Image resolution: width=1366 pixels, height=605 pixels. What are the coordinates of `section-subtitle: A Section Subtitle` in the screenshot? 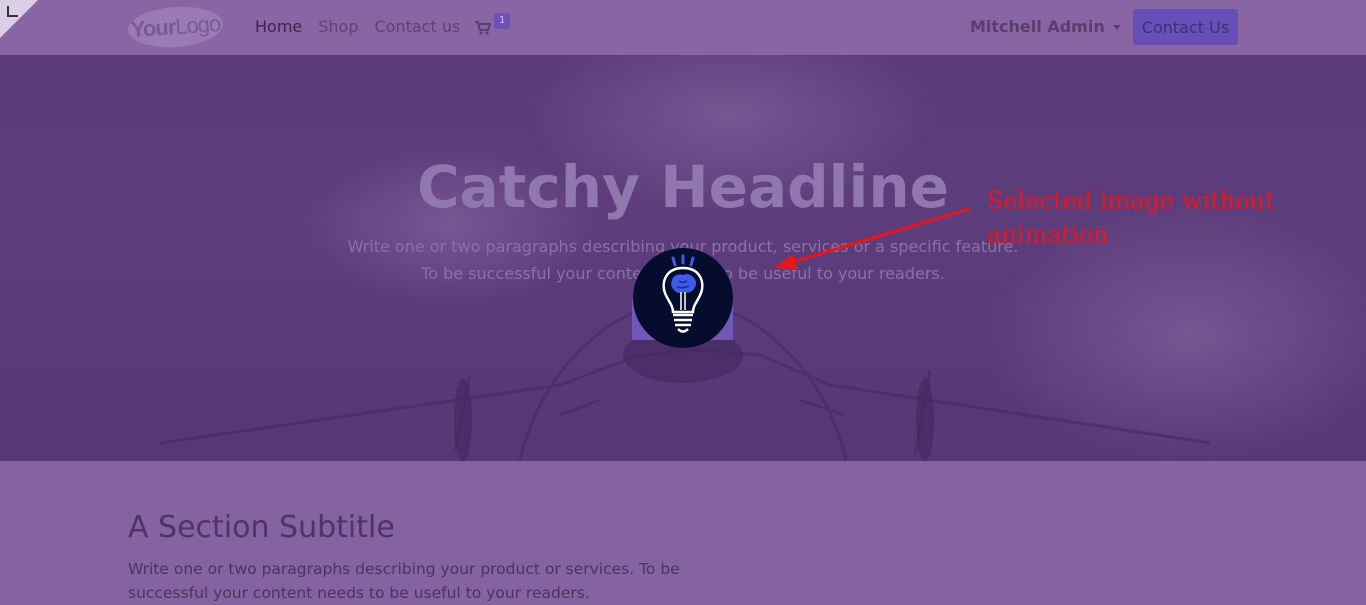 It's located at (261, 527).